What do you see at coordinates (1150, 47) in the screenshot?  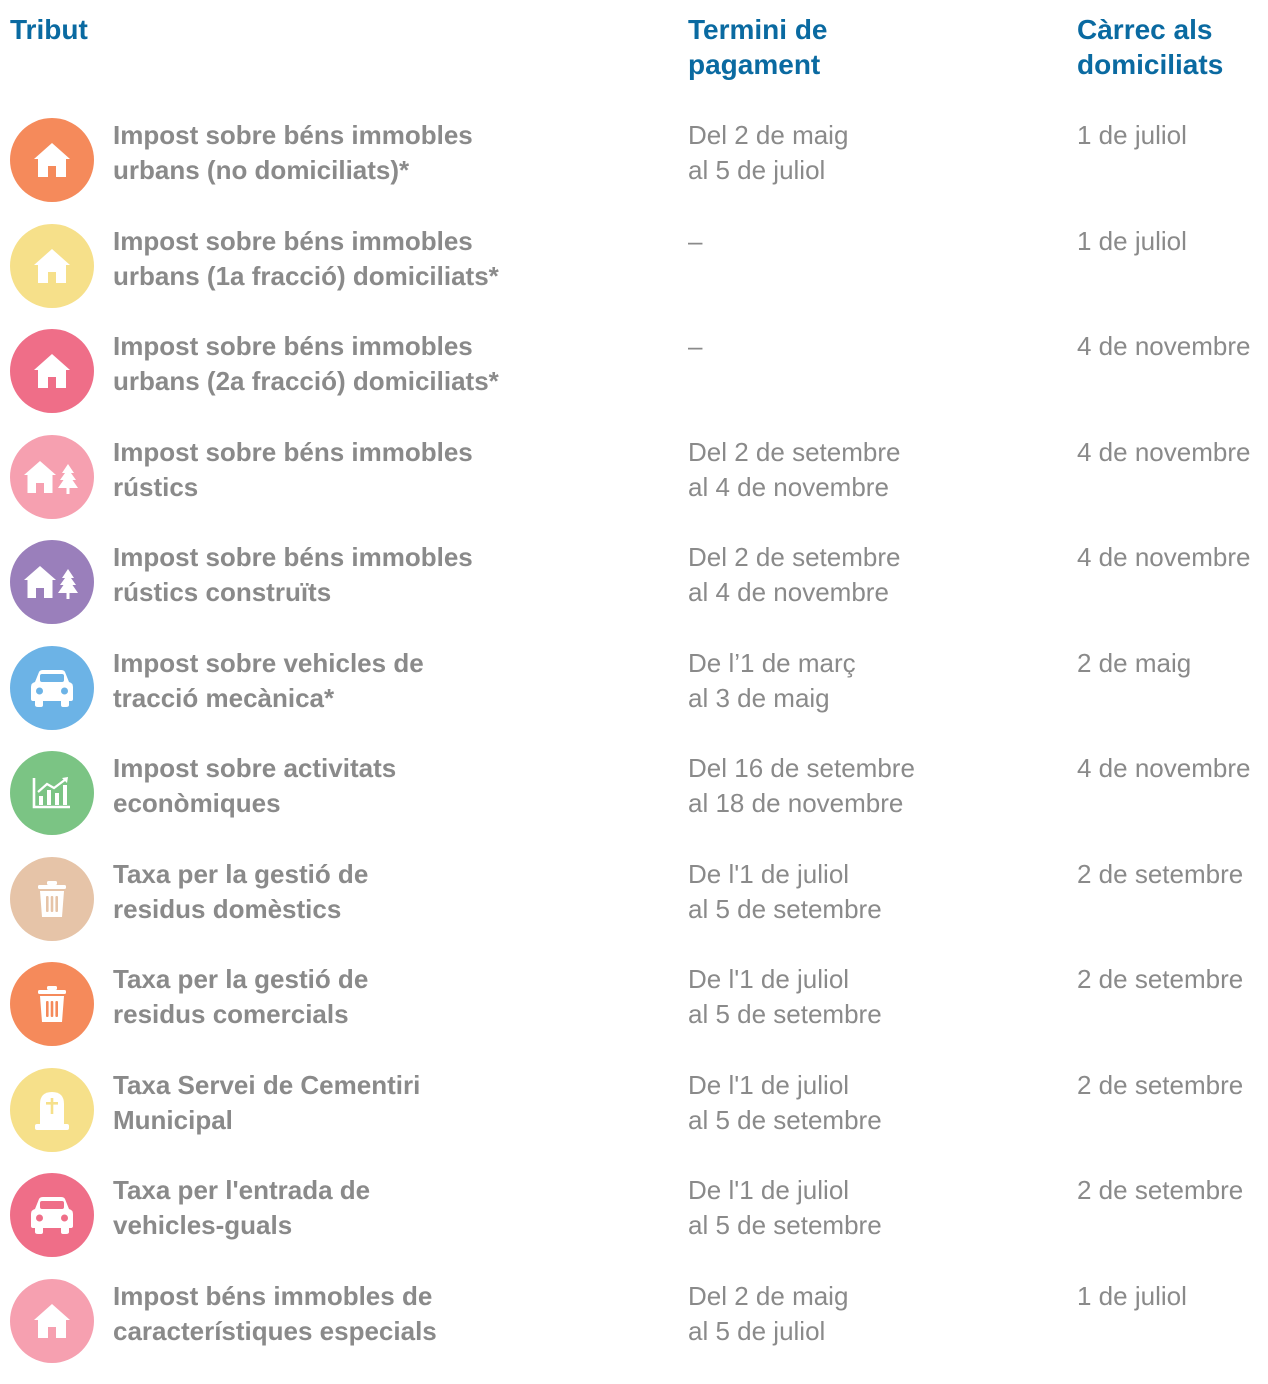 I see `header-carrec-als-domiciliats: Càrrec als domiciliats` at bounding box center [1150, 47].